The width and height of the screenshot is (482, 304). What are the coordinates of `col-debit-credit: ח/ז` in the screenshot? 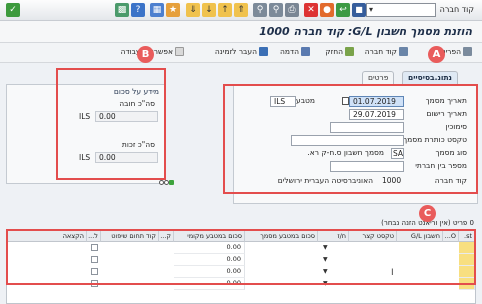 It's located at (333, 236).